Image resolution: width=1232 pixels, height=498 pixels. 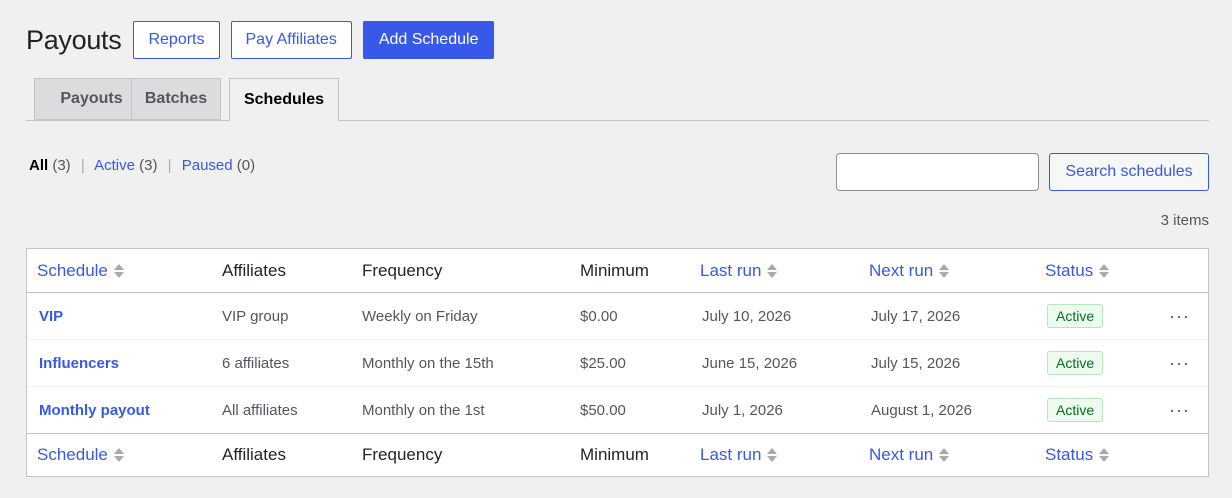 What do you see at coordinates (614, 270) in the screenshot?
I see `column-header-minimum: Minimum` at bounding box center [614, 270].